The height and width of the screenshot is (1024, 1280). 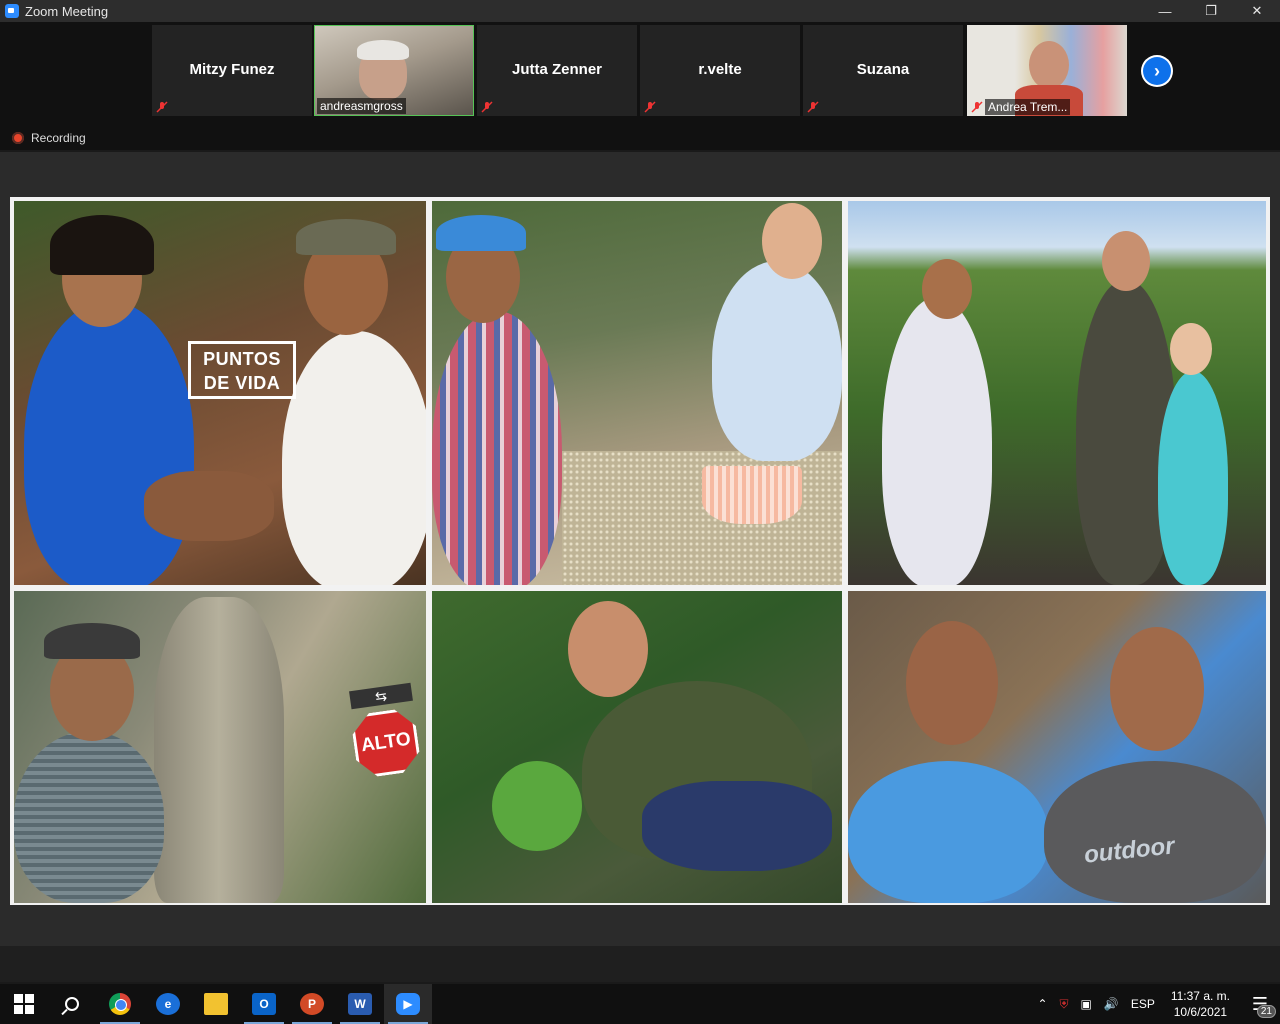 I want to click on participant-video, so click(x=1049, y=65).